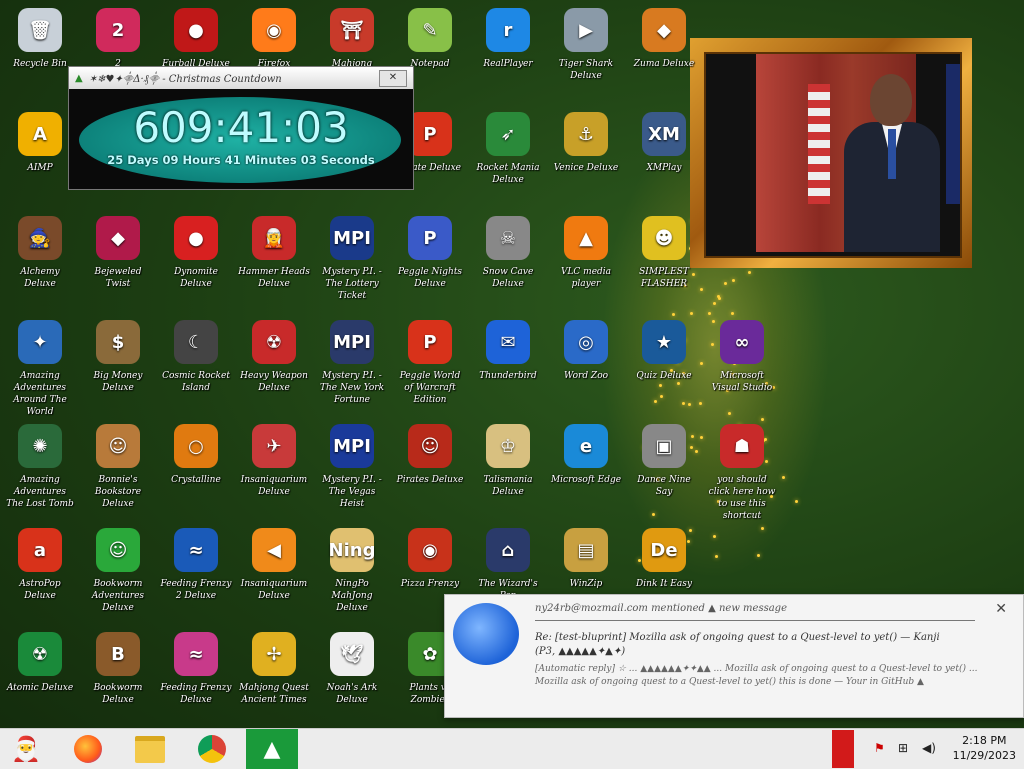 The height and width of the screenshot is (769, 1024). I want to click on countdown-big-time: 609:41:03, so click(241, 127).